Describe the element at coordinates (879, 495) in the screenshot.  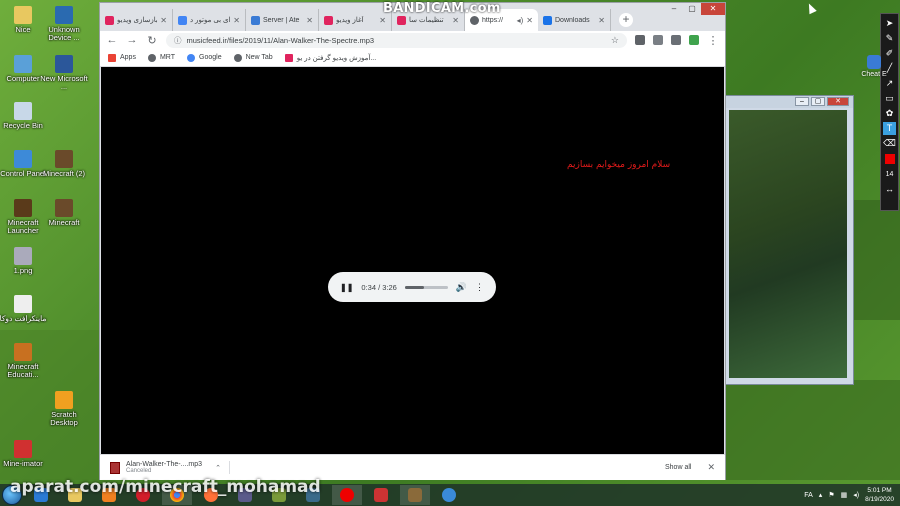
I see `clock: 5:01 PM 8/19/2020` at that location.